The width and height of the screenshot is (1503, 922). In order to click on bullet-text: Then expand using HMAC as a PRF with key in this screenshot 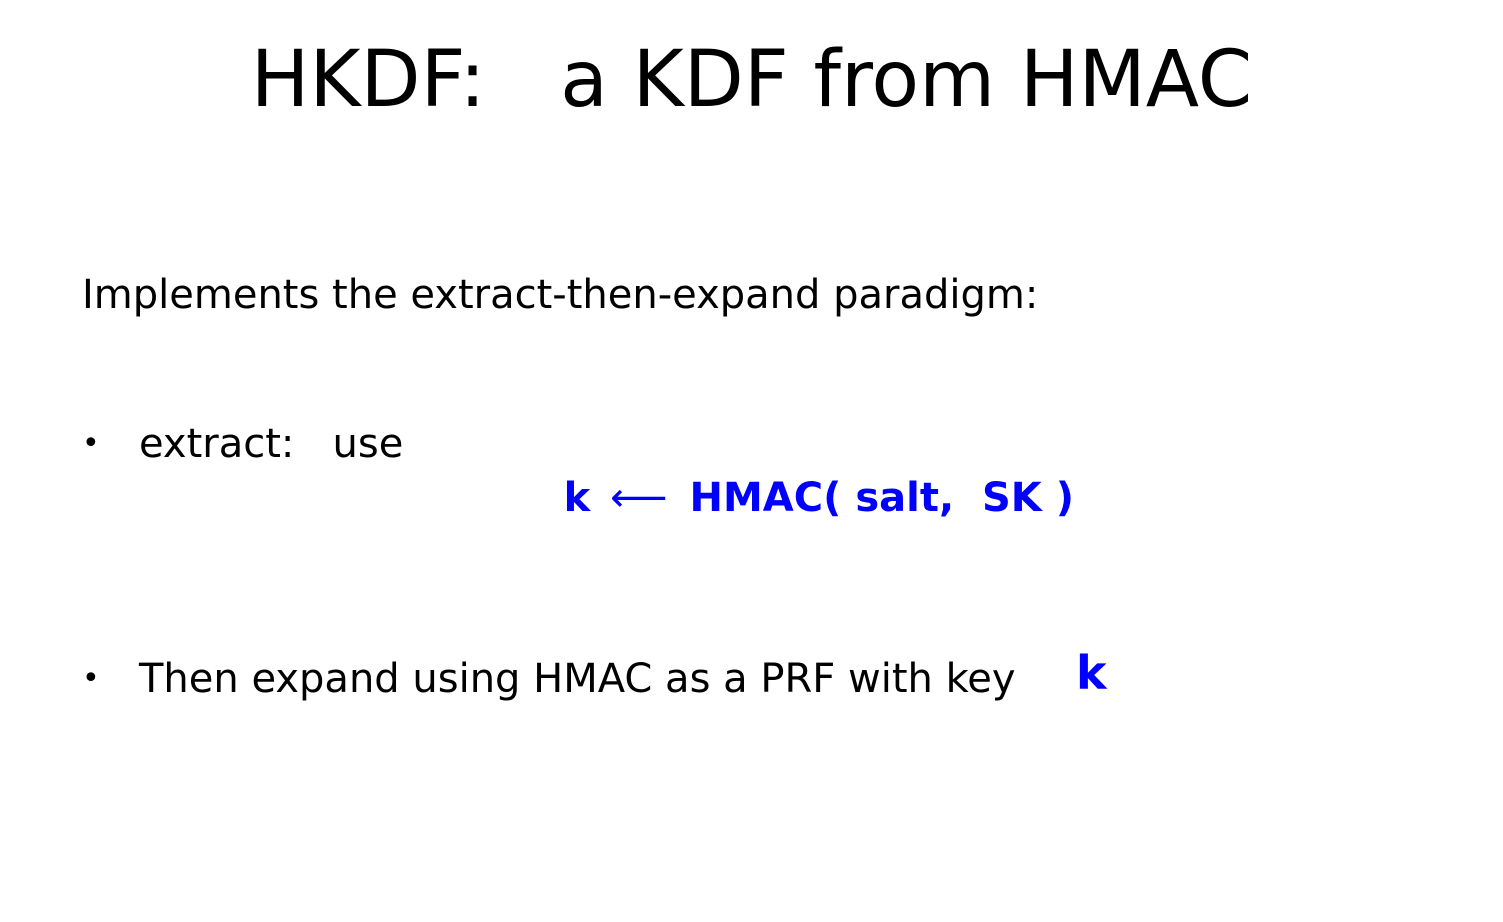, I will do `click(577, 679)`.